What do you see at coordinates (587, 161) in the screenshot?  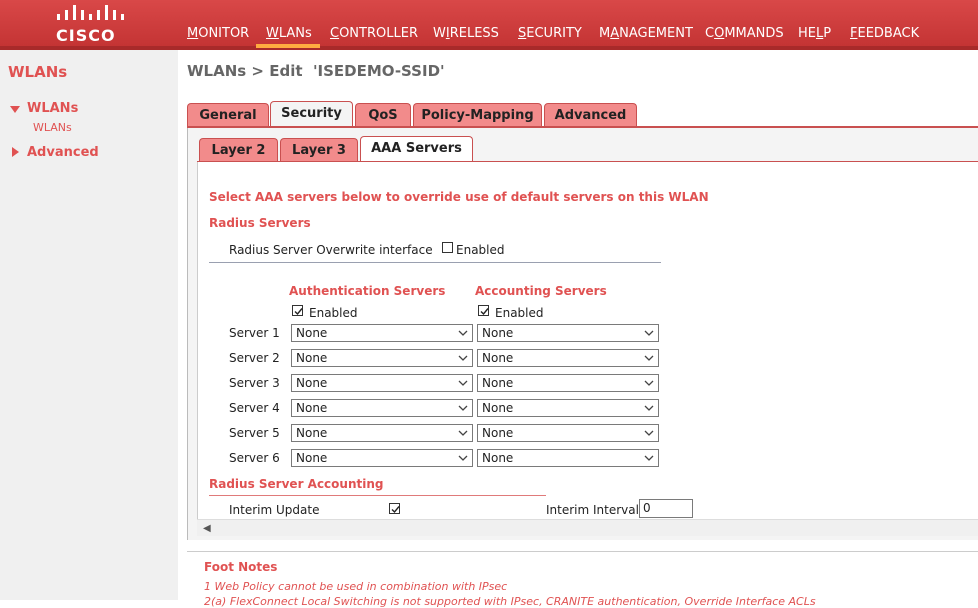 I see `subtab-divider` at bounding box center [587, 161].